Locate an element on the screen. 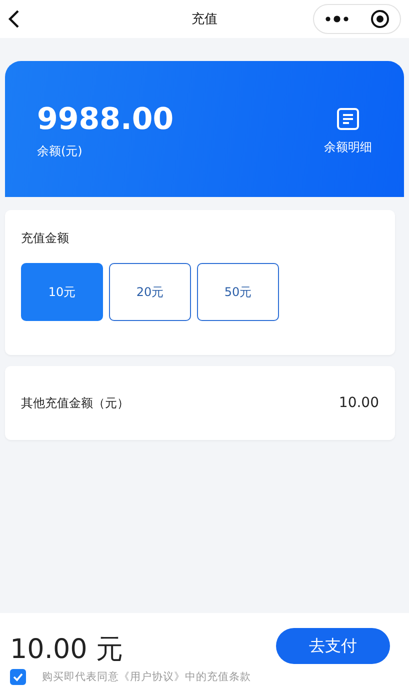  agreement-text: 购买即代表同意《用户协议》中的充值条款 is located at coordinates (146, 677).